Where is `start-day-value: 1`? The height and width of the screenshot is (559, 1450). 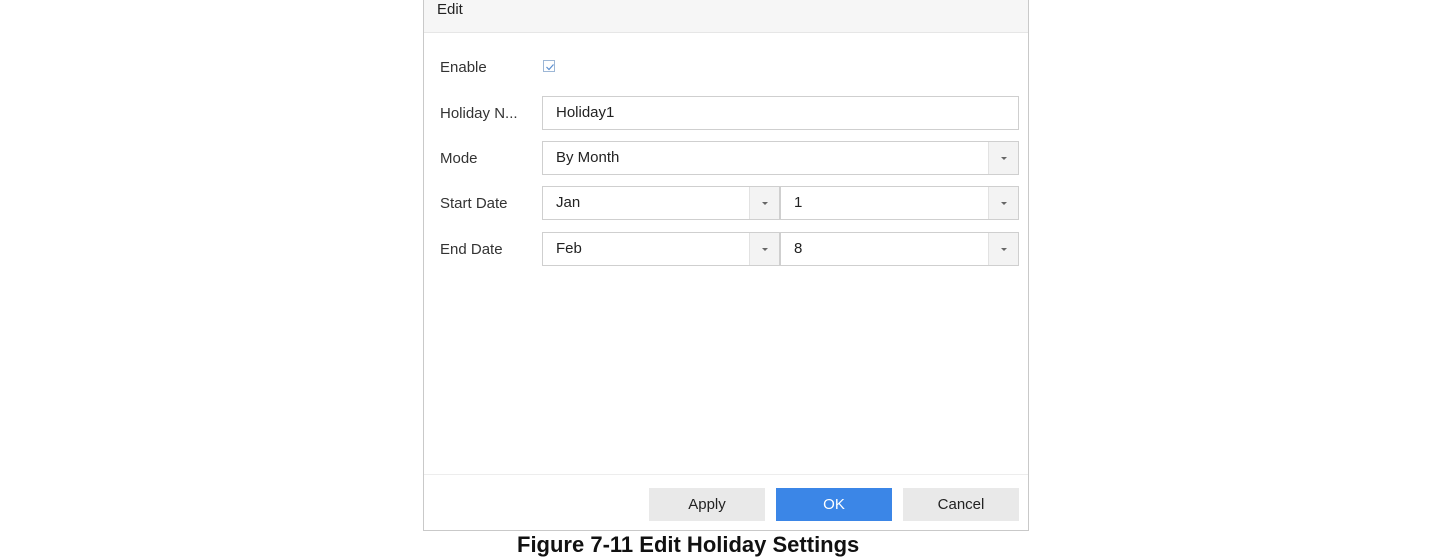
start-day-value: 1 is located at coordinates (798, 202).